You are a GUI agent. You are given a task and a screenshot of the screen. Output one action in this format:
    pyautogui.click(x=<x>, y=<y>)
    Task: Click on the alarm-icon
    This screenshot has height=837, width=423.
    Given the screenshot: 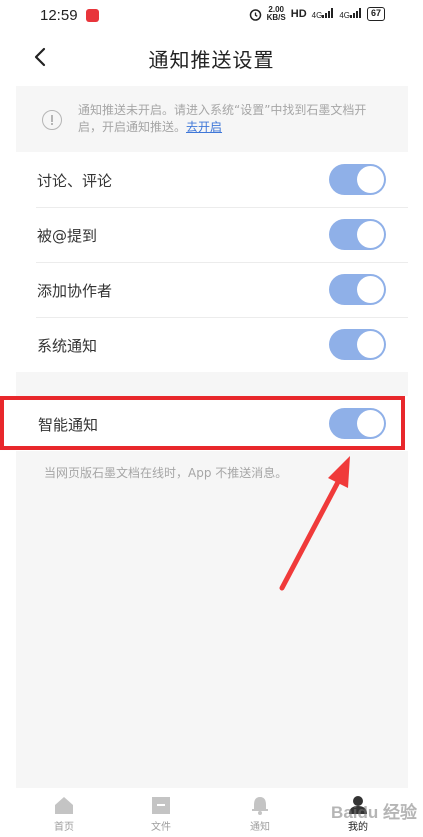 What is the action you would take?
    pyautogui.click(x=255, y=14)
    